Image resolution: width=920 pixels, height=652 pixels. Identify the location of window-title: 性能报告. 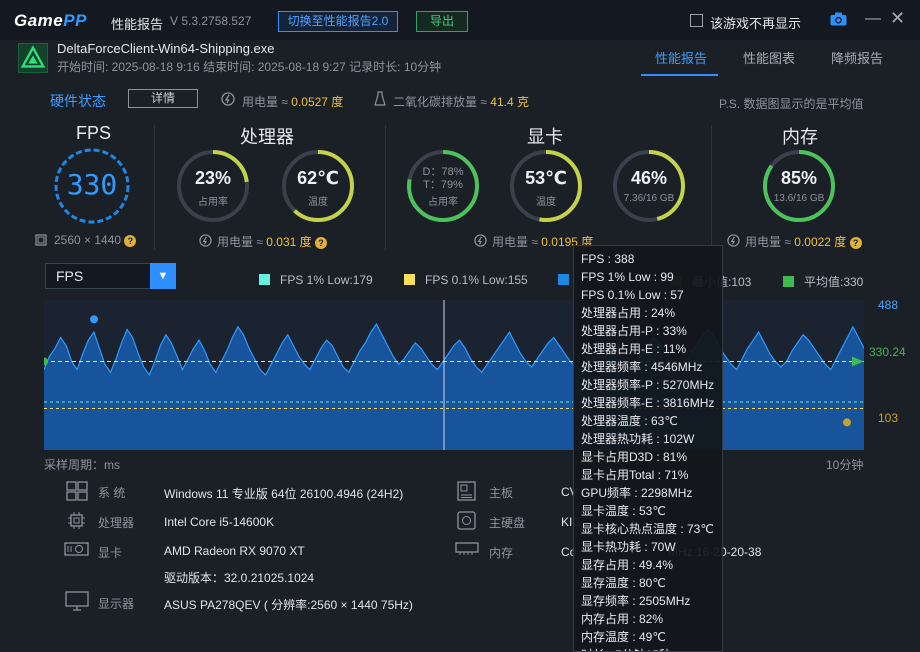
(137, 24).